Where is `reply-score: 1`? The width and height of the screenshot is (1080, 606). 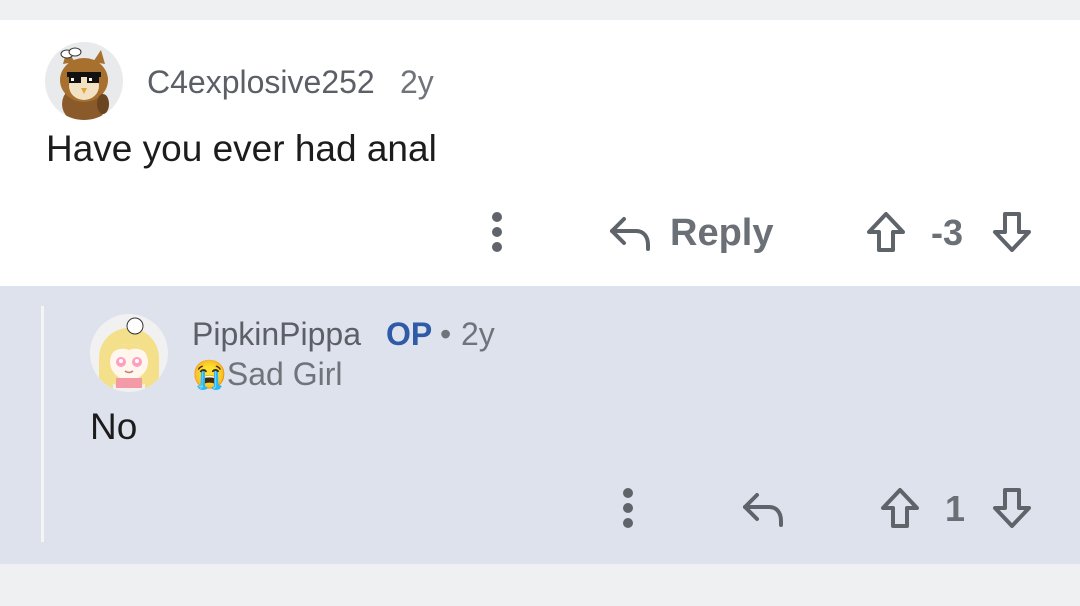 reply-score: 1 is located at coordinates (955, 508).